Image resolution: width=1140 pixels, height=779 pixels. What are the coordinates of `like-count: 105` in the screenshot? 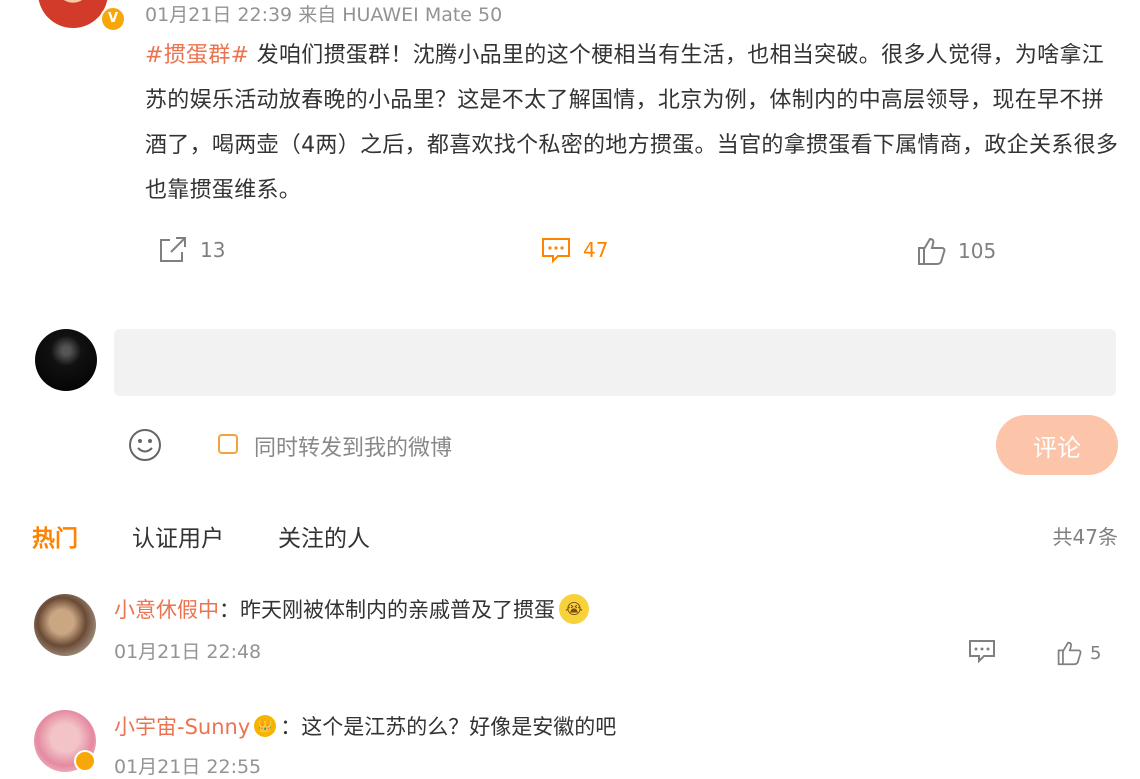 It's located at (977, 251).